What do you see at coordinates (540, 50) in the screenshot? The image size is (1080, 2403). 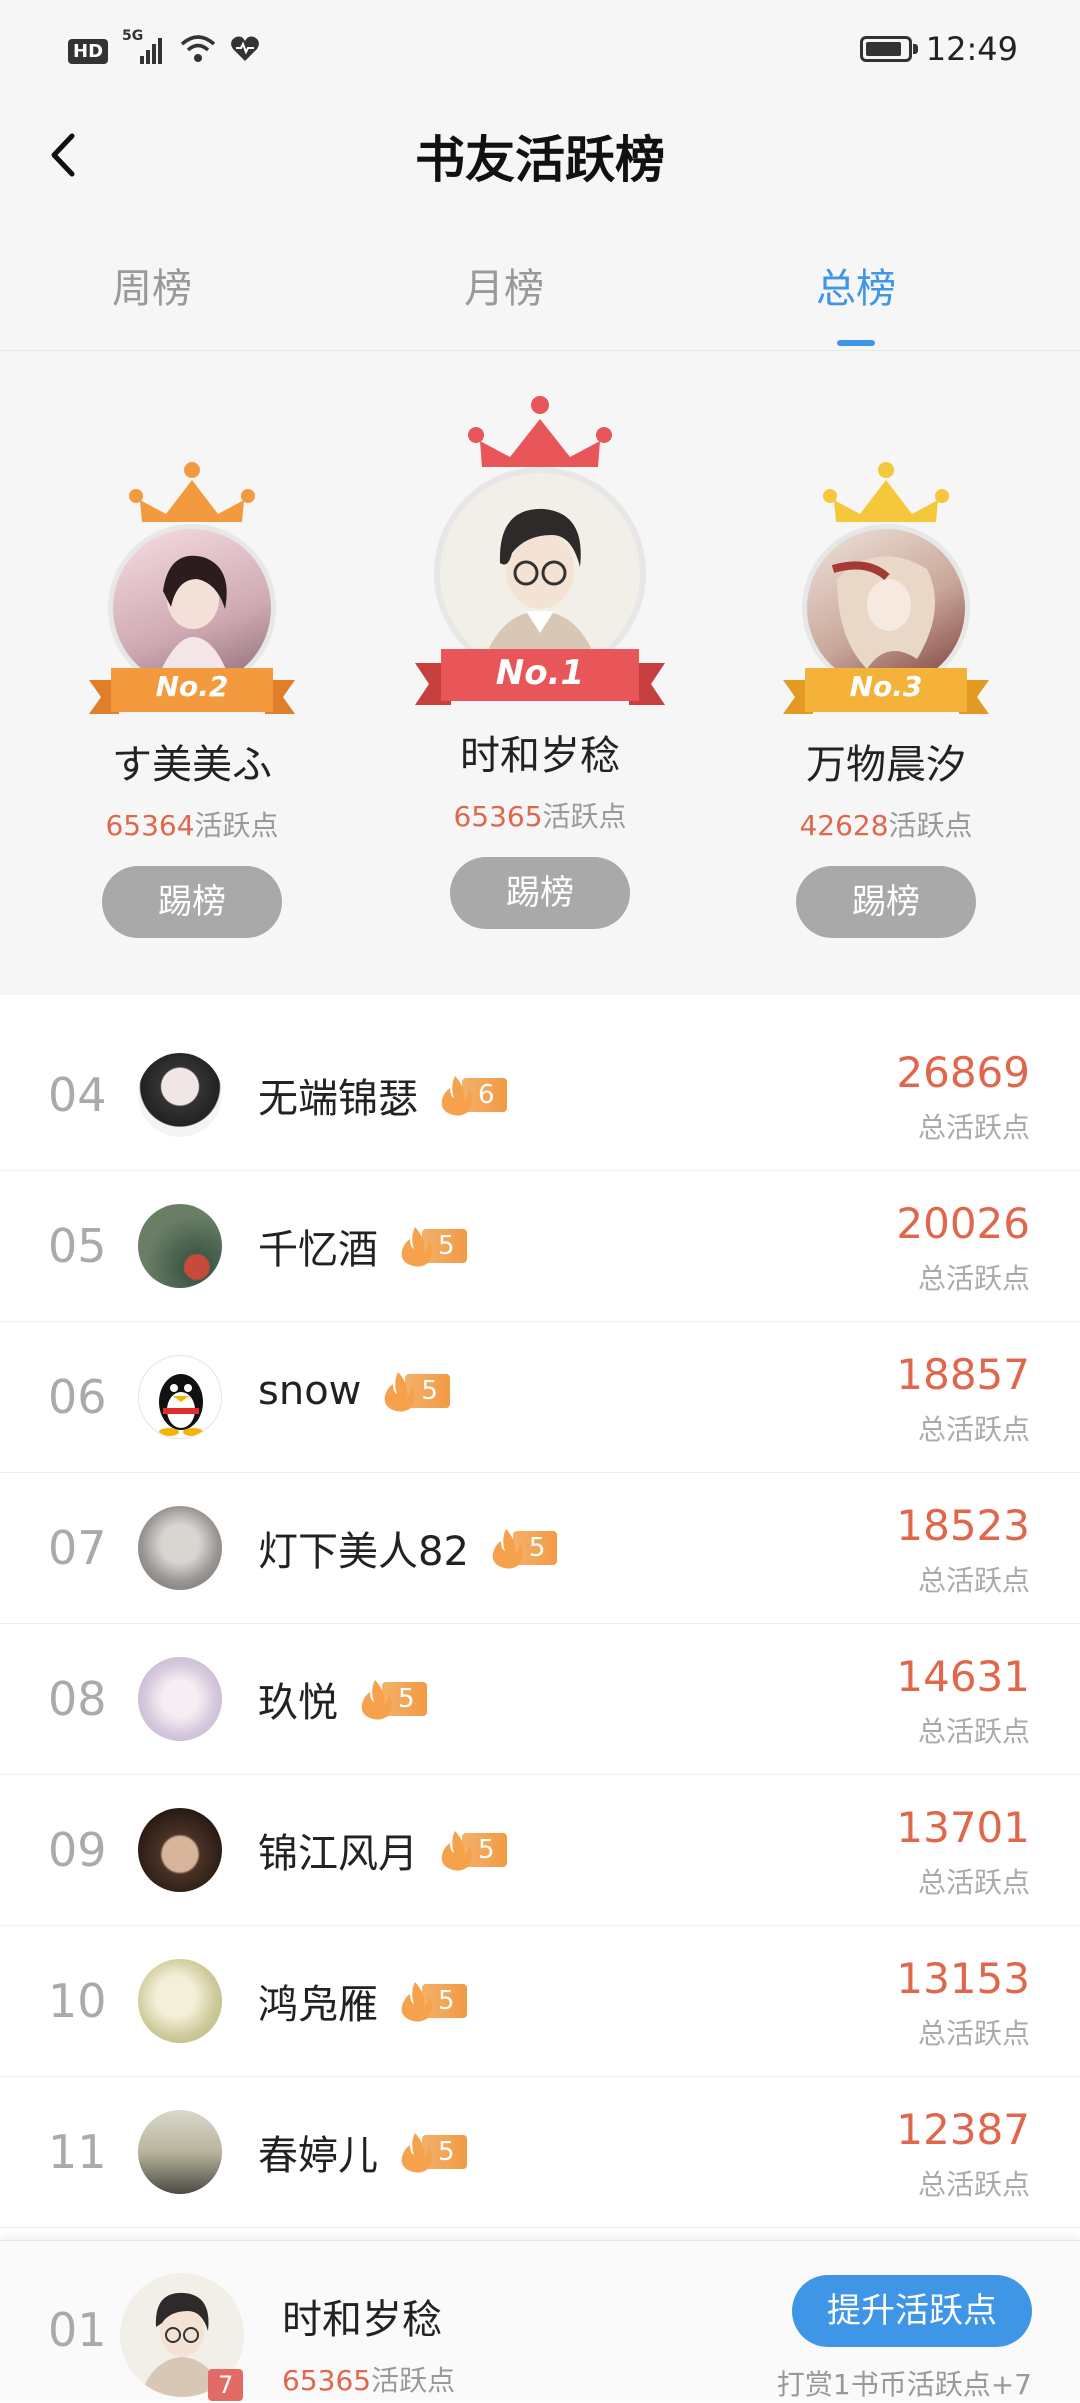 I see `status-bar: HD 5G 12:49` at bounding box center [540, 50].